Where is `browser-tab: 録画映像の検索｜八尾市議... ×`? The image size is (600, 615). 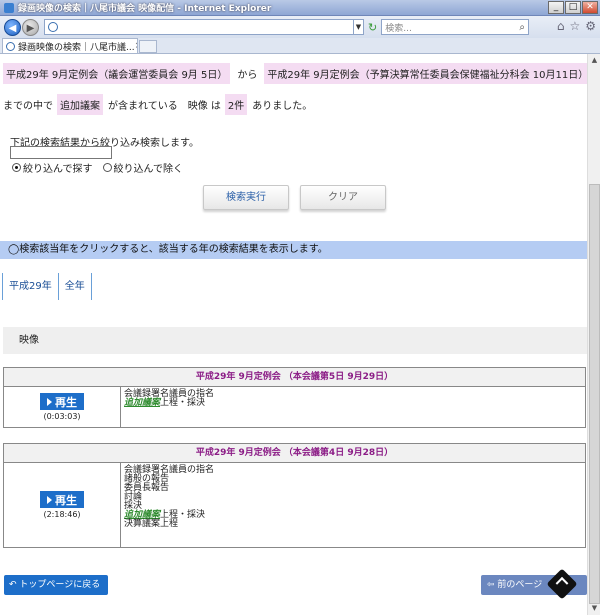
browser-tab: 録画映像の検索｜八尾市議... × is located at coordinates (70, 45).